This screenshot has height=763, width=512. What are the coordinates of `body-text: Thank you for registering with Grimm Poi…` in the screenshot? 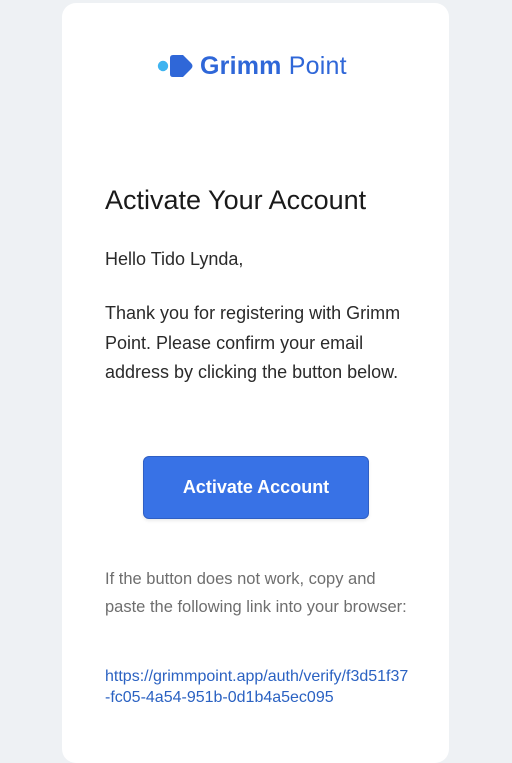 It's located at (253, 342).